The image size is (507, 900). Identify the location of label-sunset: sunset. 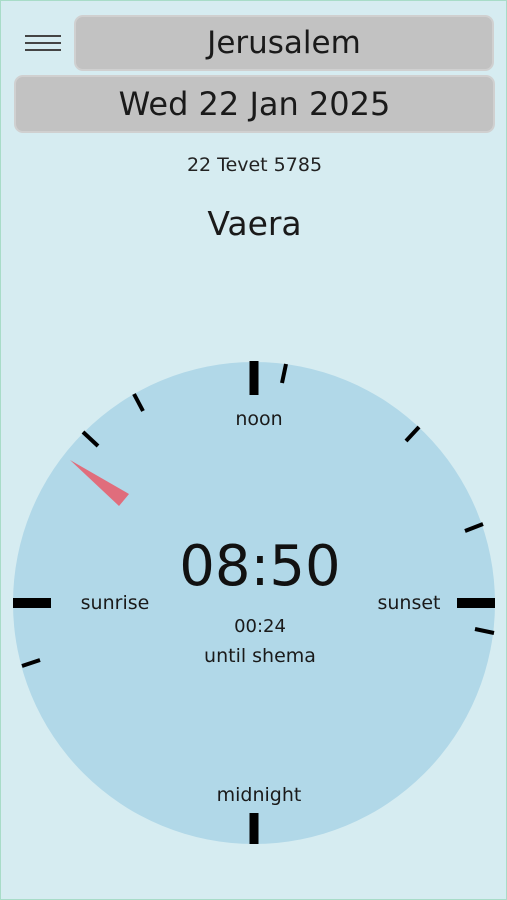
(408, 603).